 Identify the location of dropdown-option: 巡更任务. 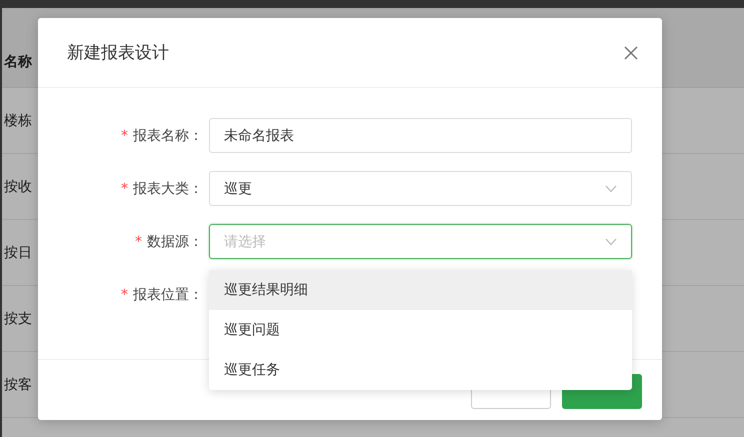
(420, 370).